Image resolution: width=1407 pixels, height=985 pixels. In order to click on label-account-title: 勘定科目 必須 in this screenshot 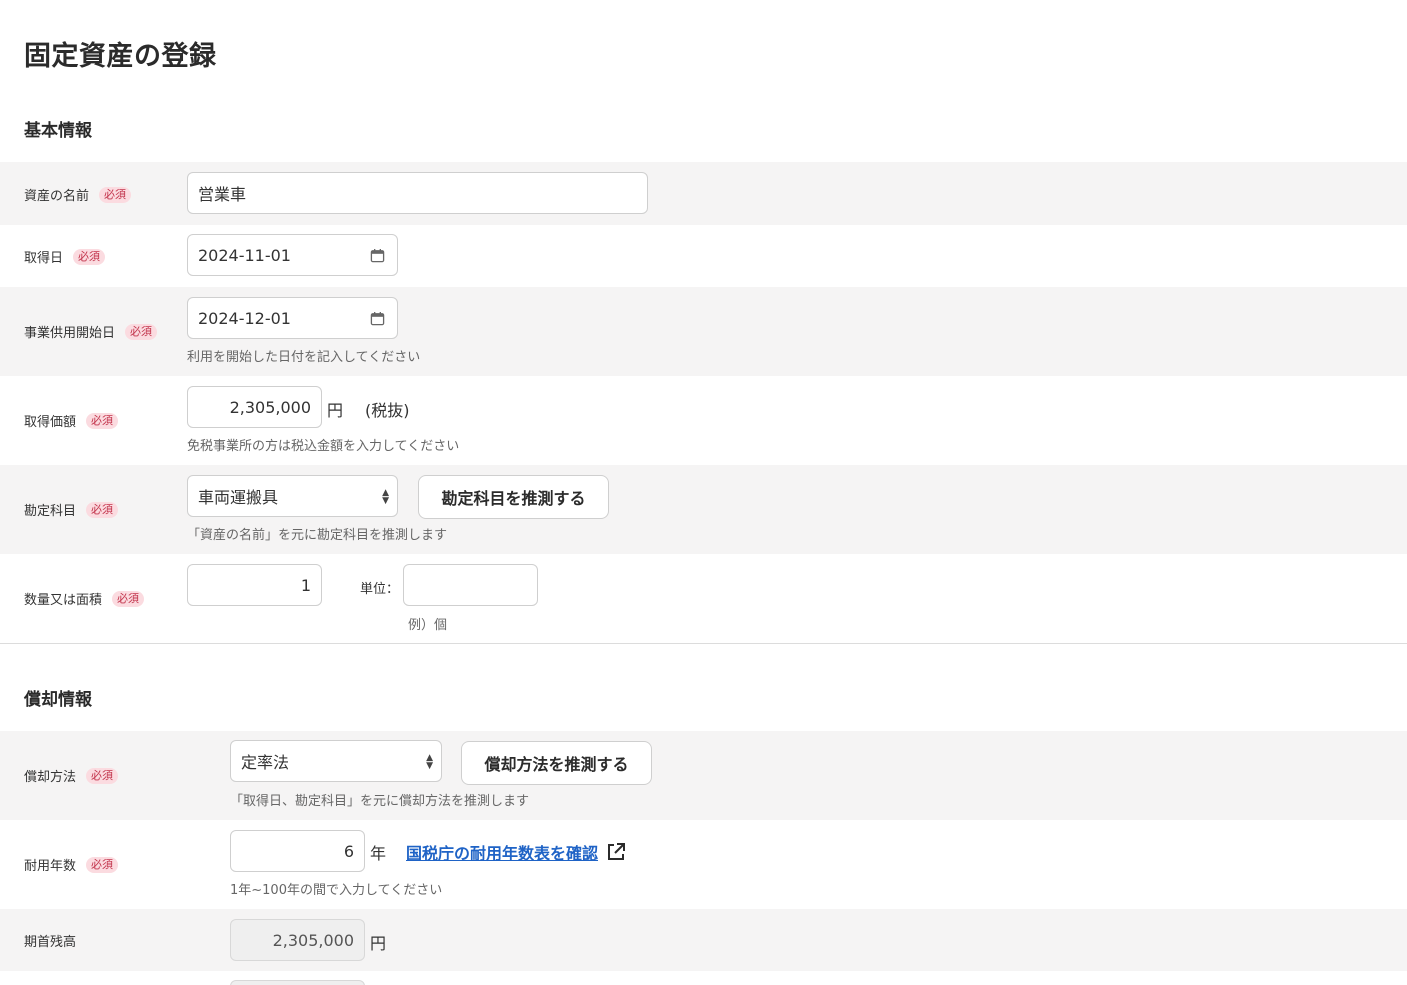, I will do `click(71, 509)`.